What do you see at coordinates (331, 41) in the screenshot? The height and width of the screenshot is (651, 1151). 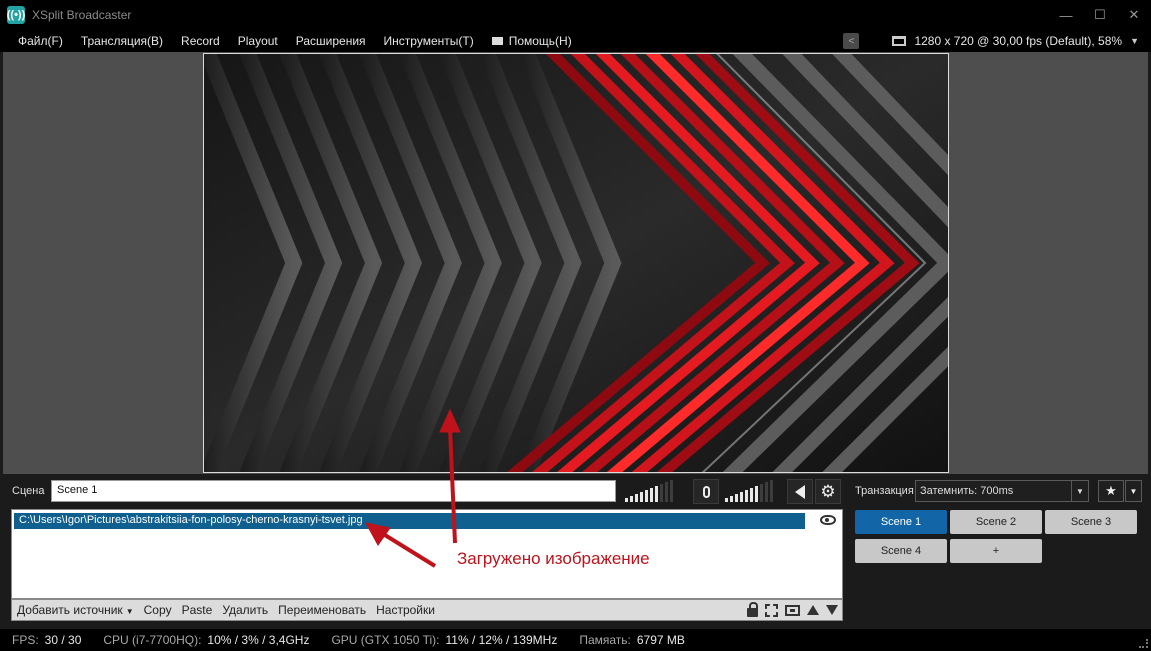 I see `menu-extensions: Расширения` at bounding box center [331, 41].